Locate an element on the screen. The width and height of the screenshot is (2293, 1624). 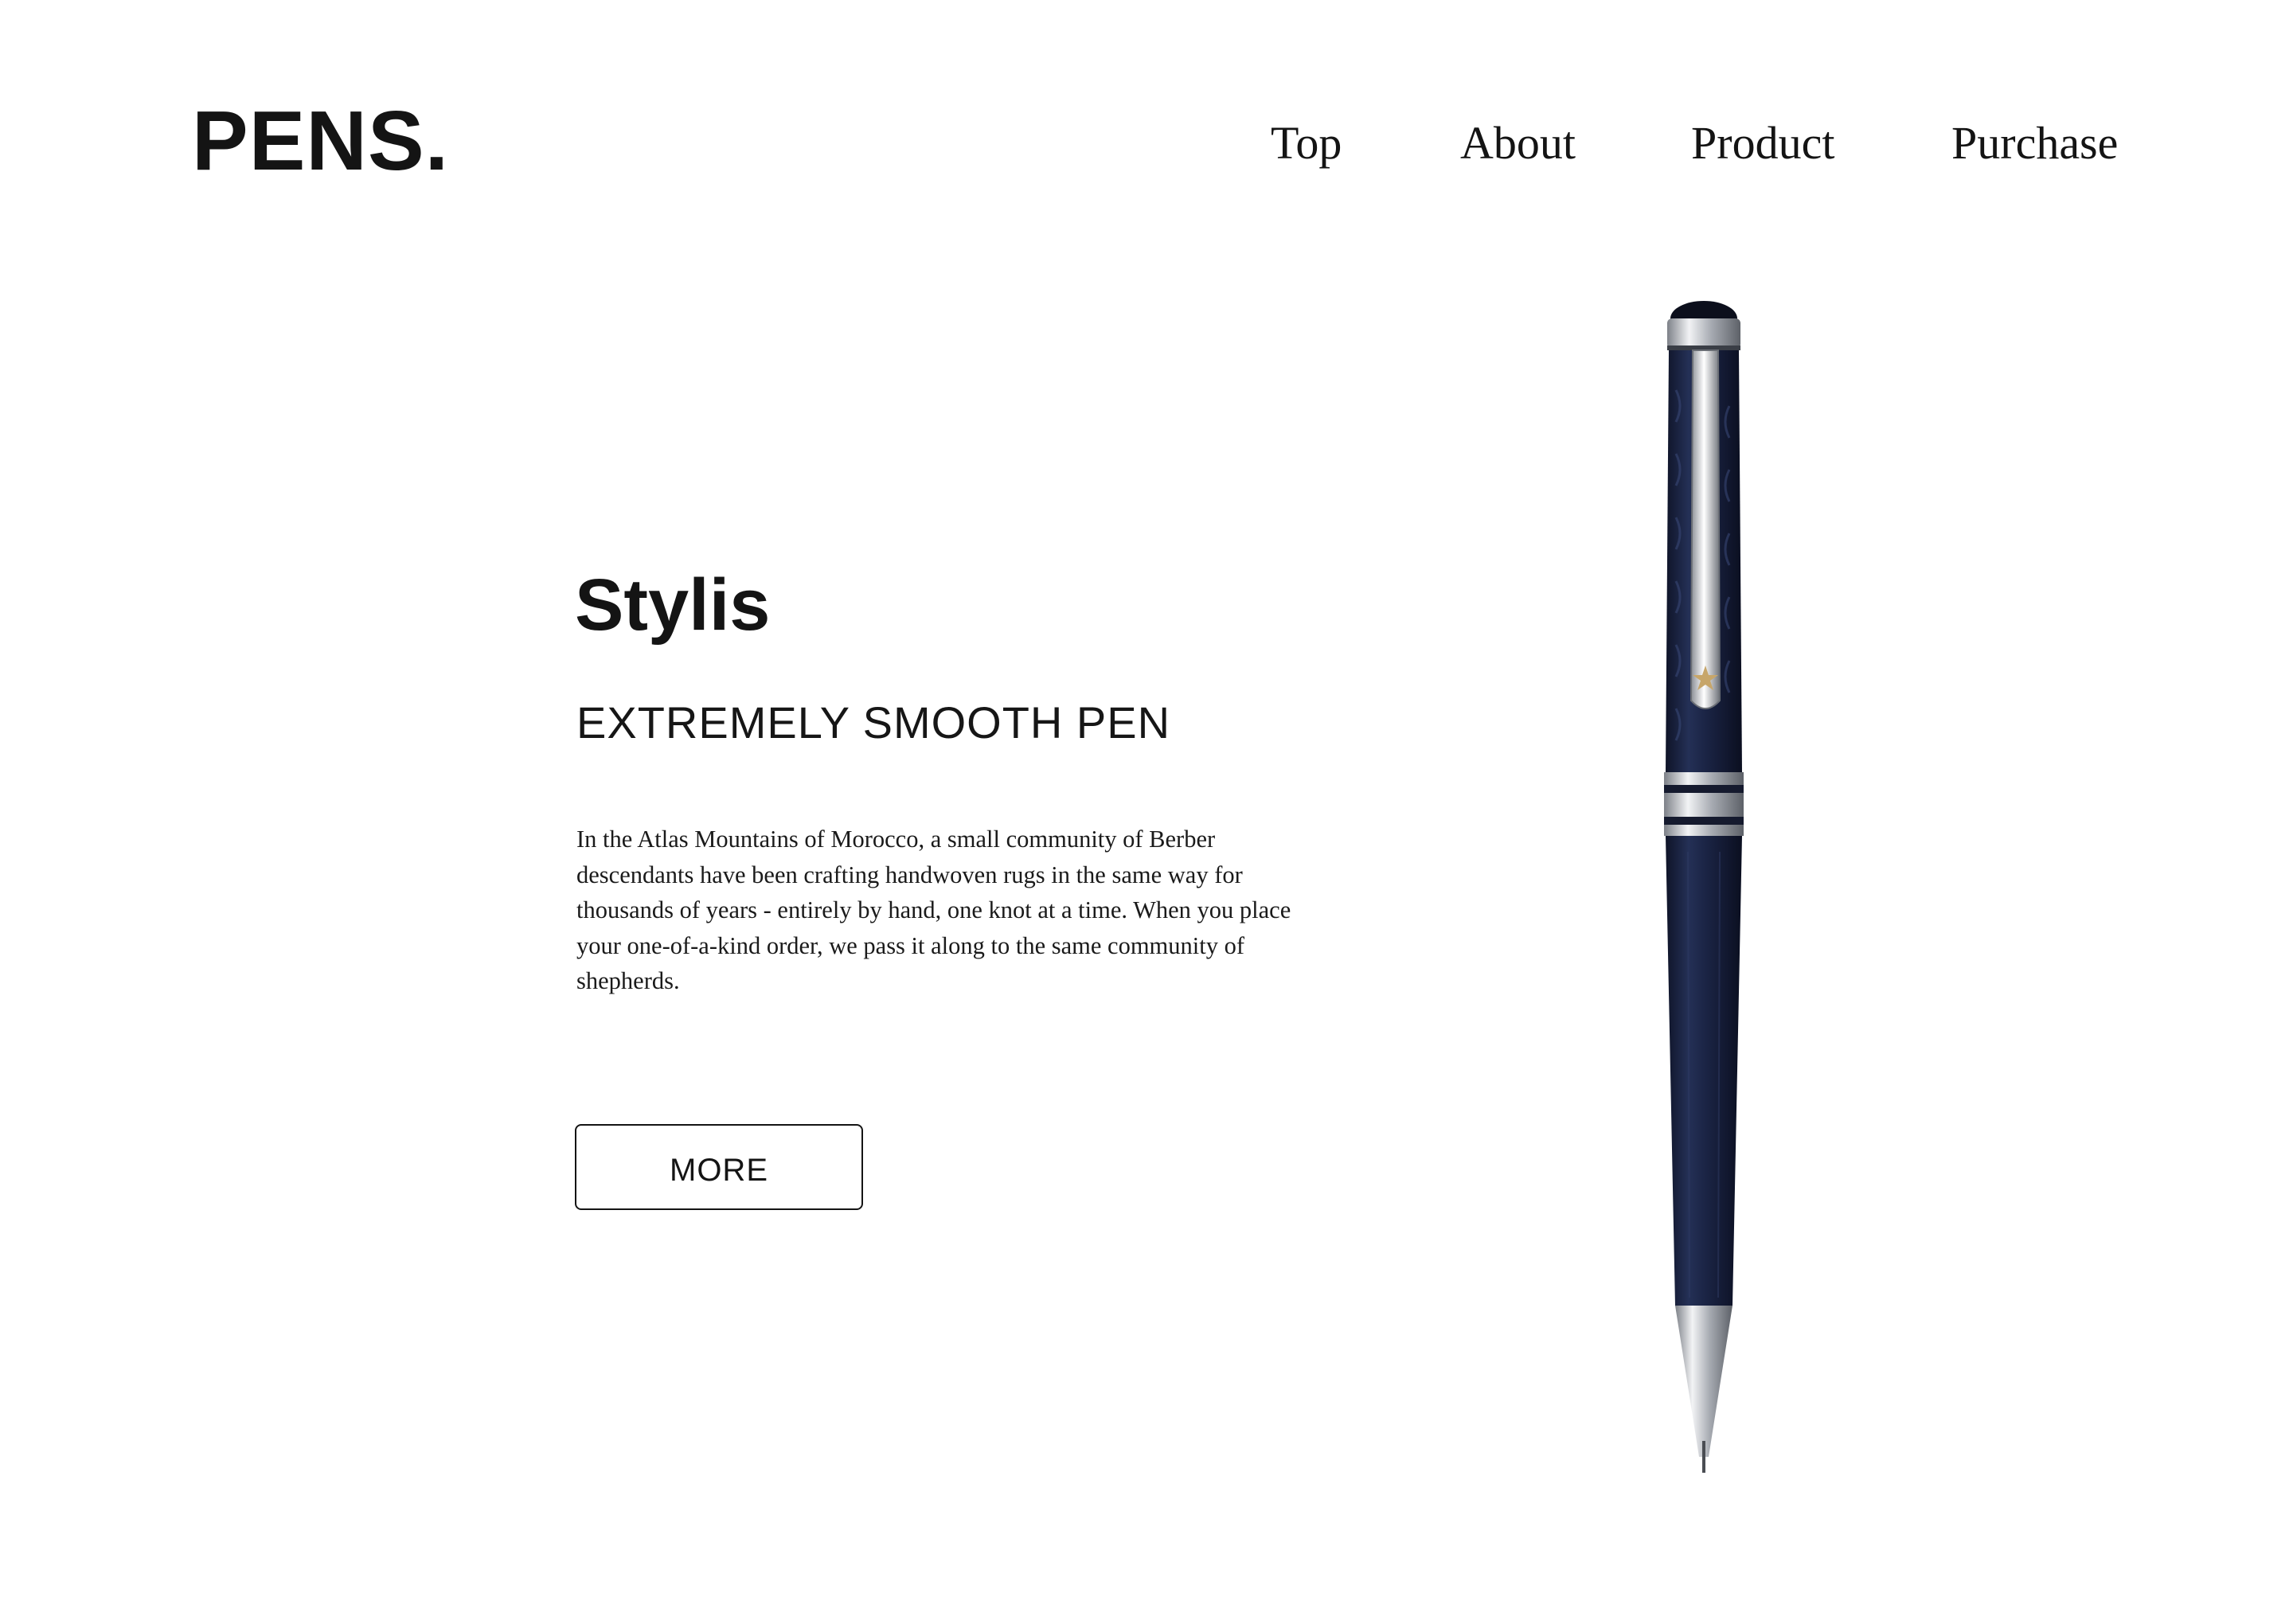
logo: PENS. is located at coordinates (320, 141).